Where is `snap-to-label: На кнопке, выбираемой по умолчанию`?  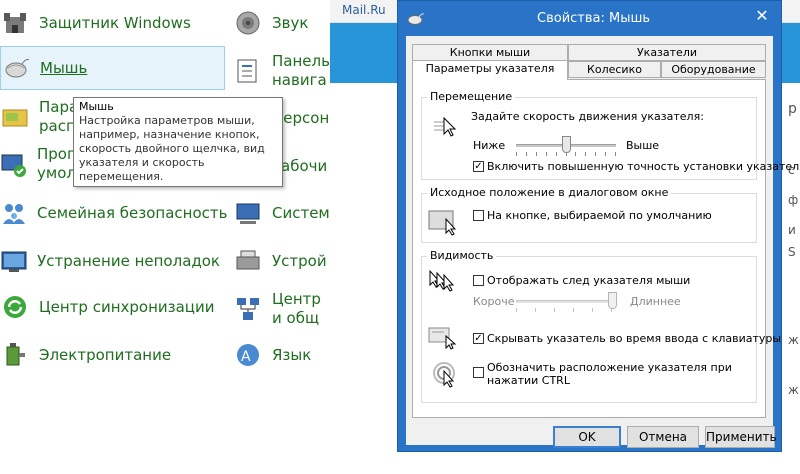 snap-to-label: На кнопке, выбираемой по умолчанию is located at coordinates (599, 215).